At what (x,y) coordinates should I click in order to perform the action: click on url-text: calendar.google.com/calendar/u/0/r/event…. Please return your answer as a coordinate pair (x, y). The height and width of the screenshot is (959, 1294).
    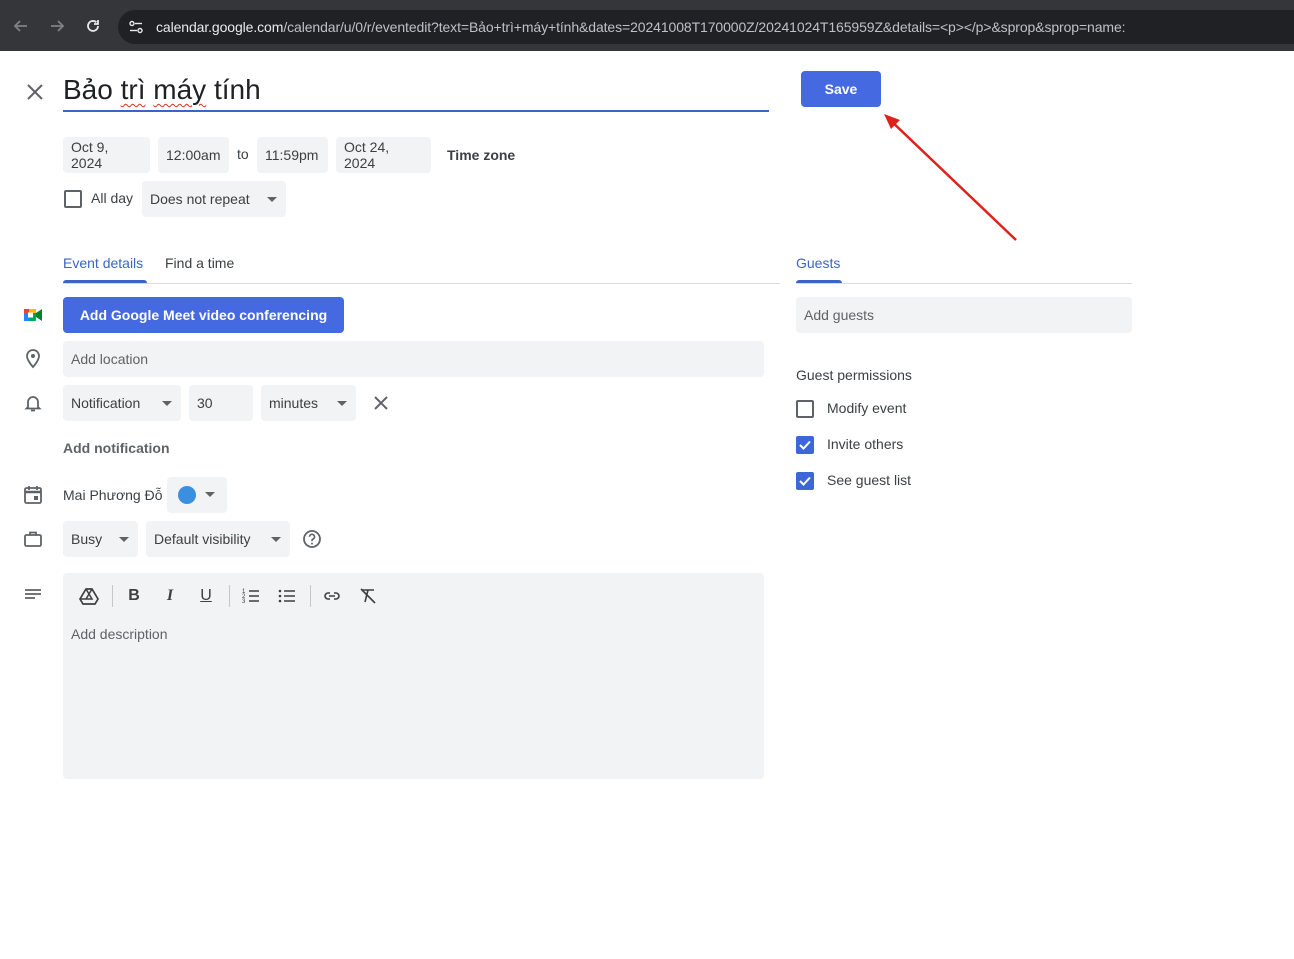
    Looking at the image, I should click on (641, 27).